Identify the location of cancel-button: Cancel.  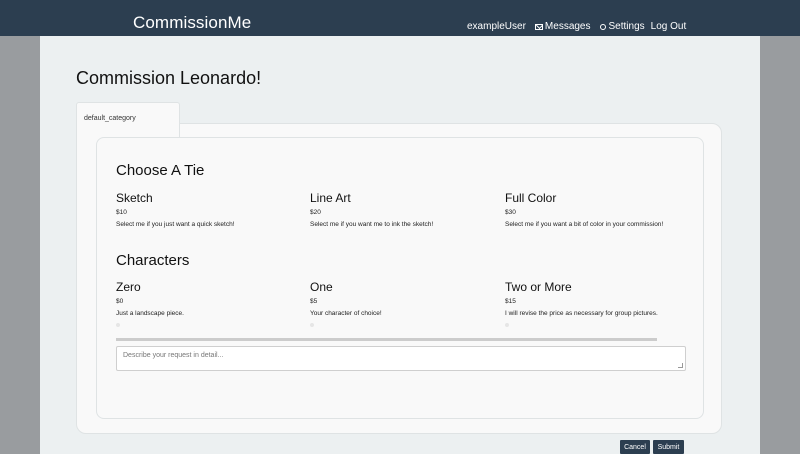
(635, 447).